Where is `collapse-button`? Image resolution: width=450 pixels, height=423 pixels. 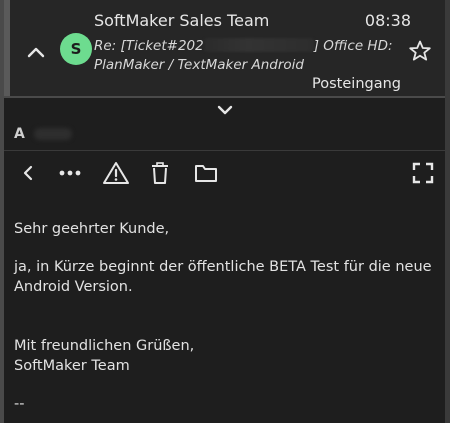 collapse-button is located at coordinates (36, 52).